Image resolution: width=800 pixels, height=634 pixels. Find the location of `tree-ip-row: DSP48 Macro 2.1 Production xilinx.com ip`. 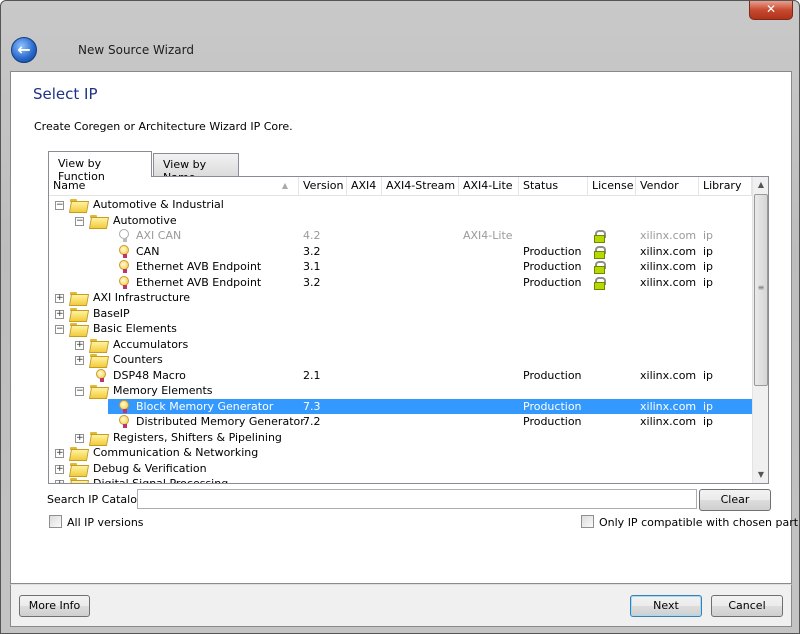

tree-ip-row: DSP48 Macro 2.1 Production xilinx.com ip is located at coordinates (400, 376).